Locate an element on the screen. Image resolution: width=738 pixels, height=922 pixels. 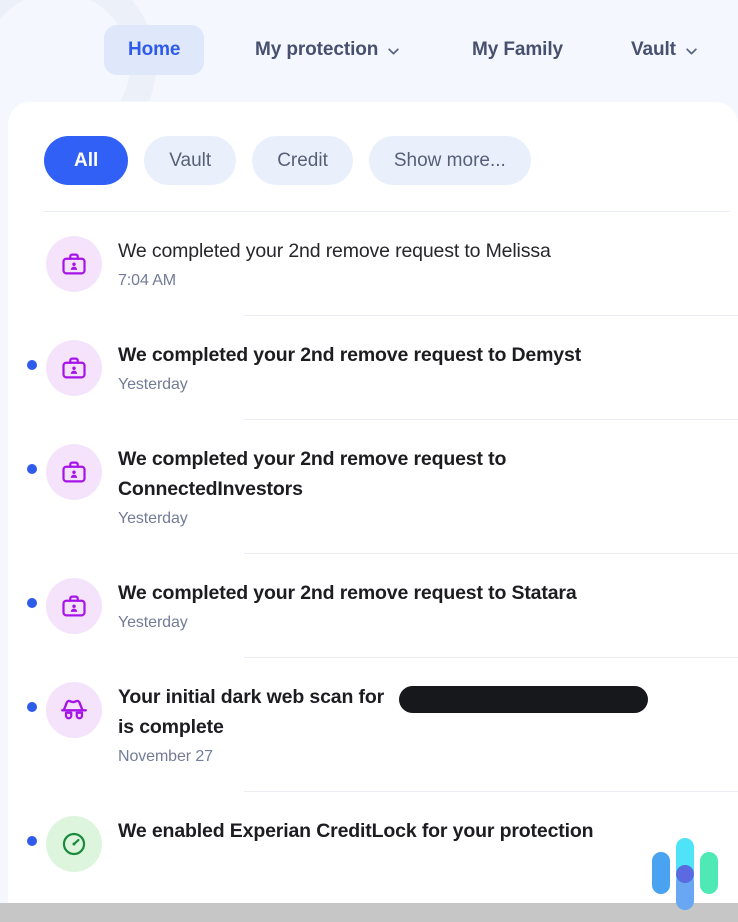
filter-pill-all-label: All is located at coordinates (86, 160).